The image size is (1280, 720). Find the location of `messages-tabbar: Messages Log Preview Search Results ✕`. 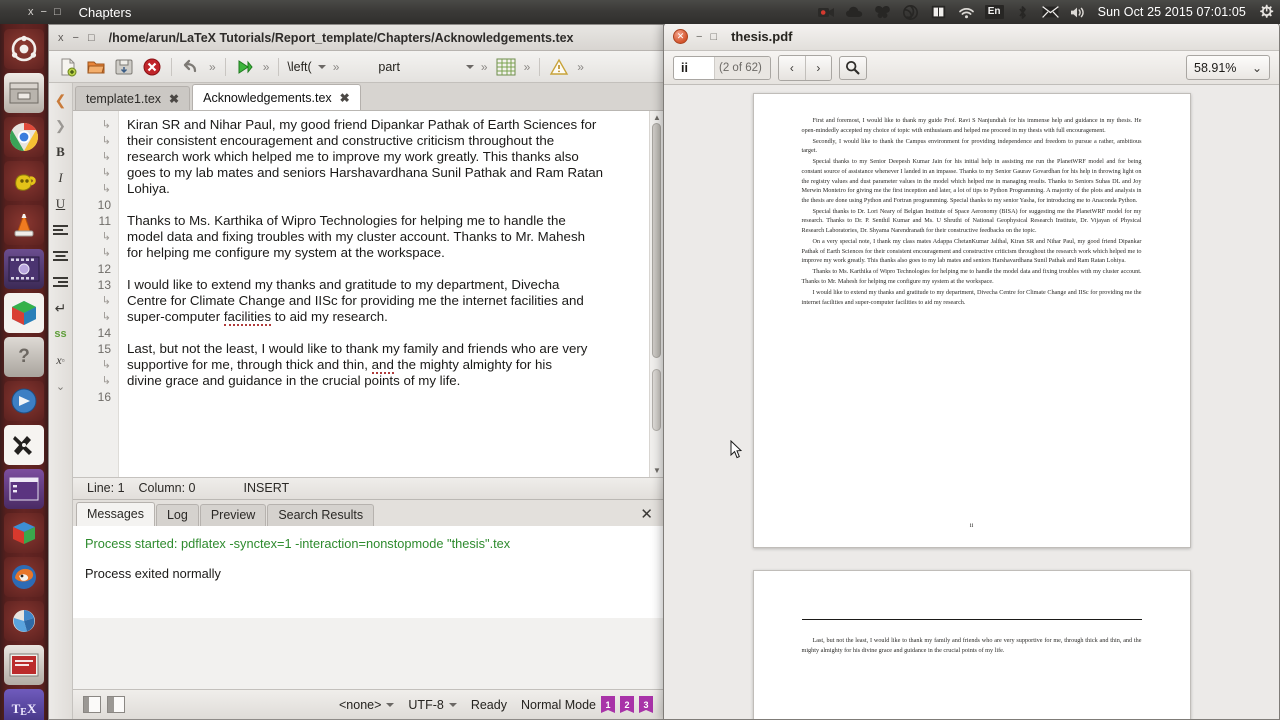

messages-tabbar: Messages Log Preview Search Results ✕ is located at coordinates (368, 512).